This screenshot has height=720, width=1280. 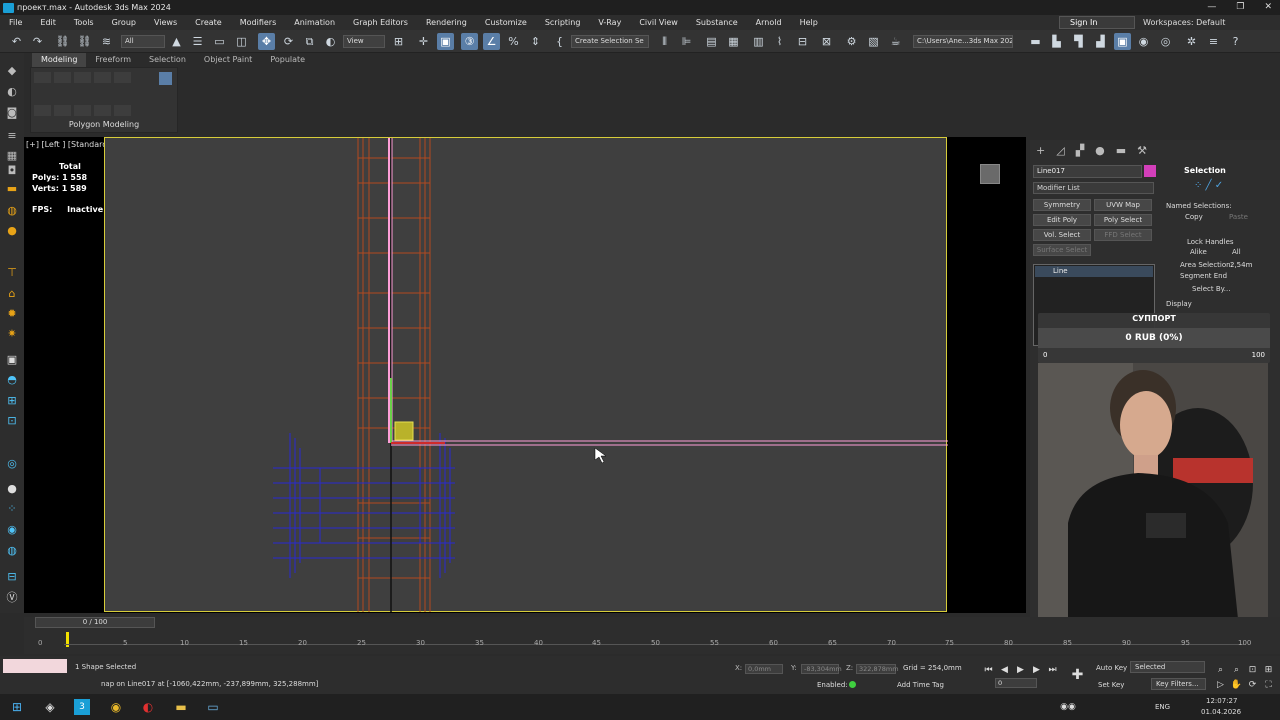 What do you see at coordinates (12, 91) in the screenshot?
I see `modify-icon: ◐` at bounding box center [12, 91].